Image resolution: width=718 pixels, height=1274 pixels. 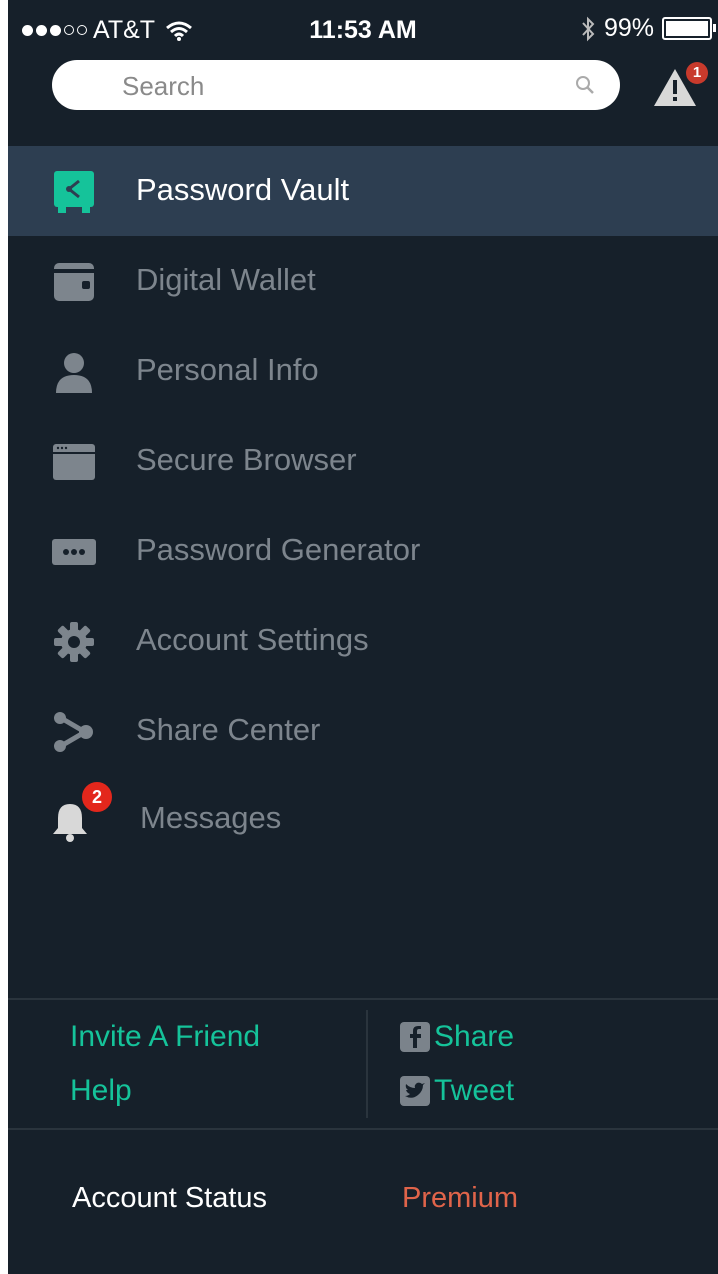 I want to click on search-input, so click(x=337, y=86).